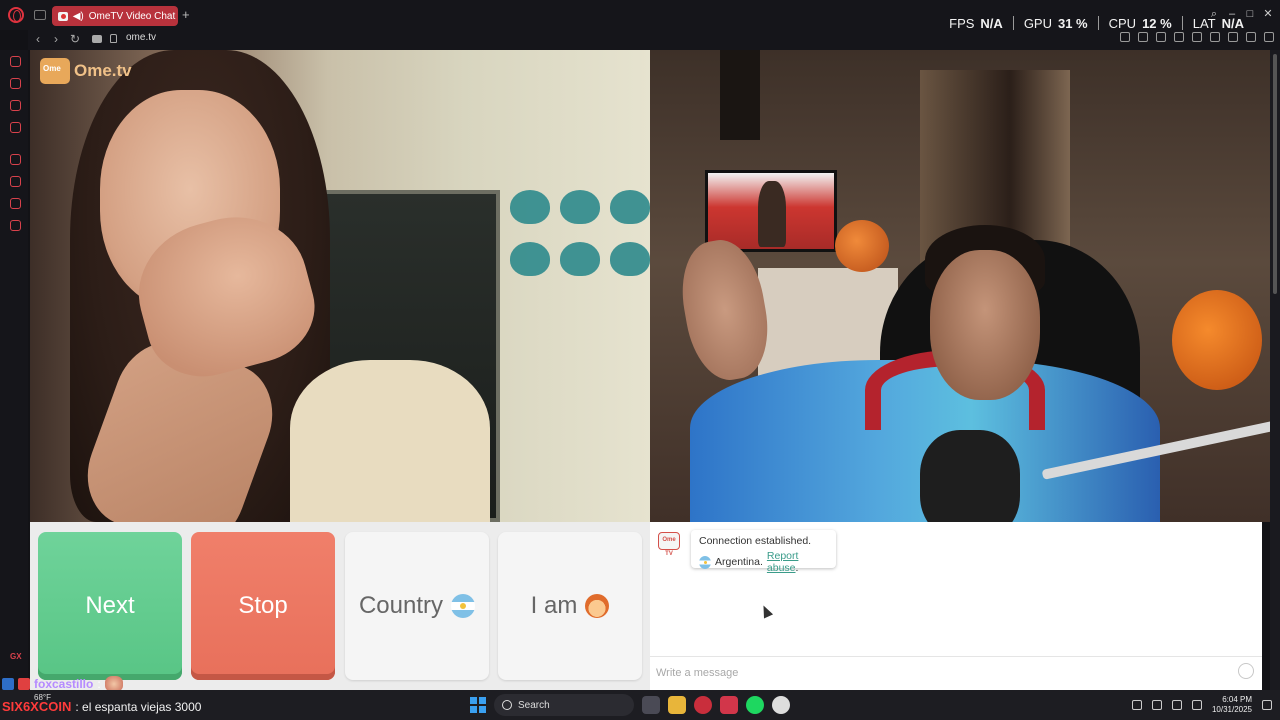 This screenshot has height=720, width=1280. Describe the element at coordinates (703, 705) in the screenshot. I see `opera-gx-icon` at that location.